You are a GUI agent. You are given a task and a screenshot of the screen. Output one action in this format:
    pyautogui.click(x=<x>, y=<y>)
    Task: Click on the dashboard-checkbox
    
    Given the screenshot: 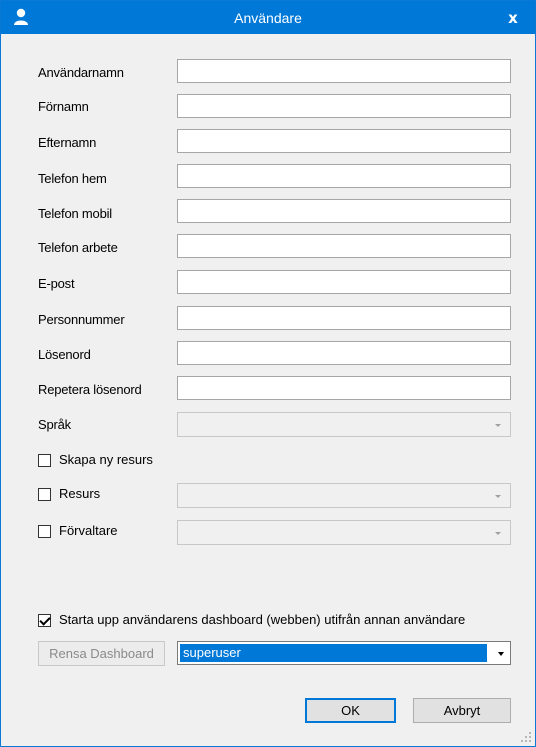 What is the action you would take?
    pyautogui.click(x=44, y=620)
    